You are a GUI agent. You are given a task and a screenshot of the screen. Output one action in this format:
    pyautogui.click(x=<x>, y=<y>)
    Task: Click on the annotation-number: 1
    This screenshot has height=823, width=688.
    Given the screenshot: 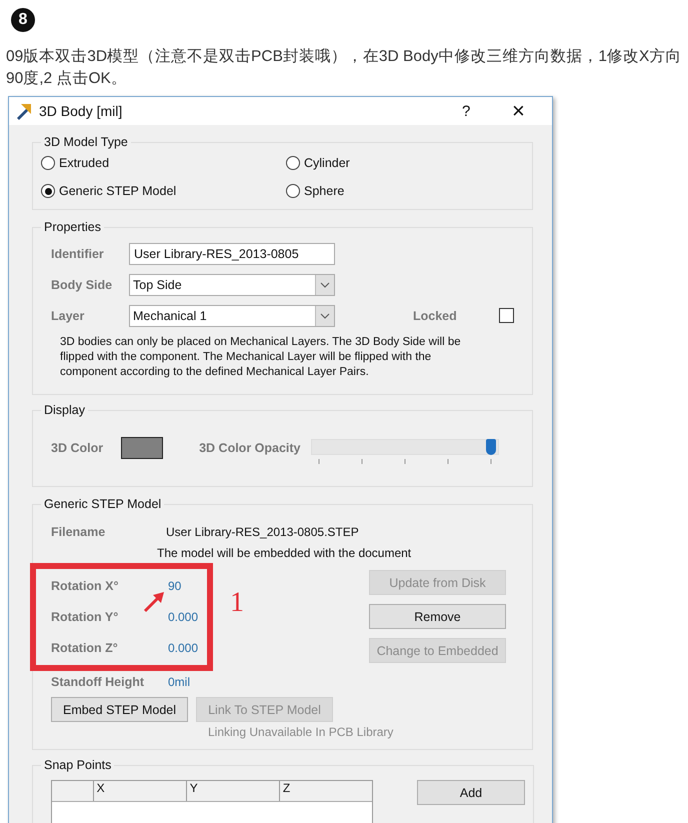 What is the action you would take?
    pyautogui.click(x=237, y=603)
    